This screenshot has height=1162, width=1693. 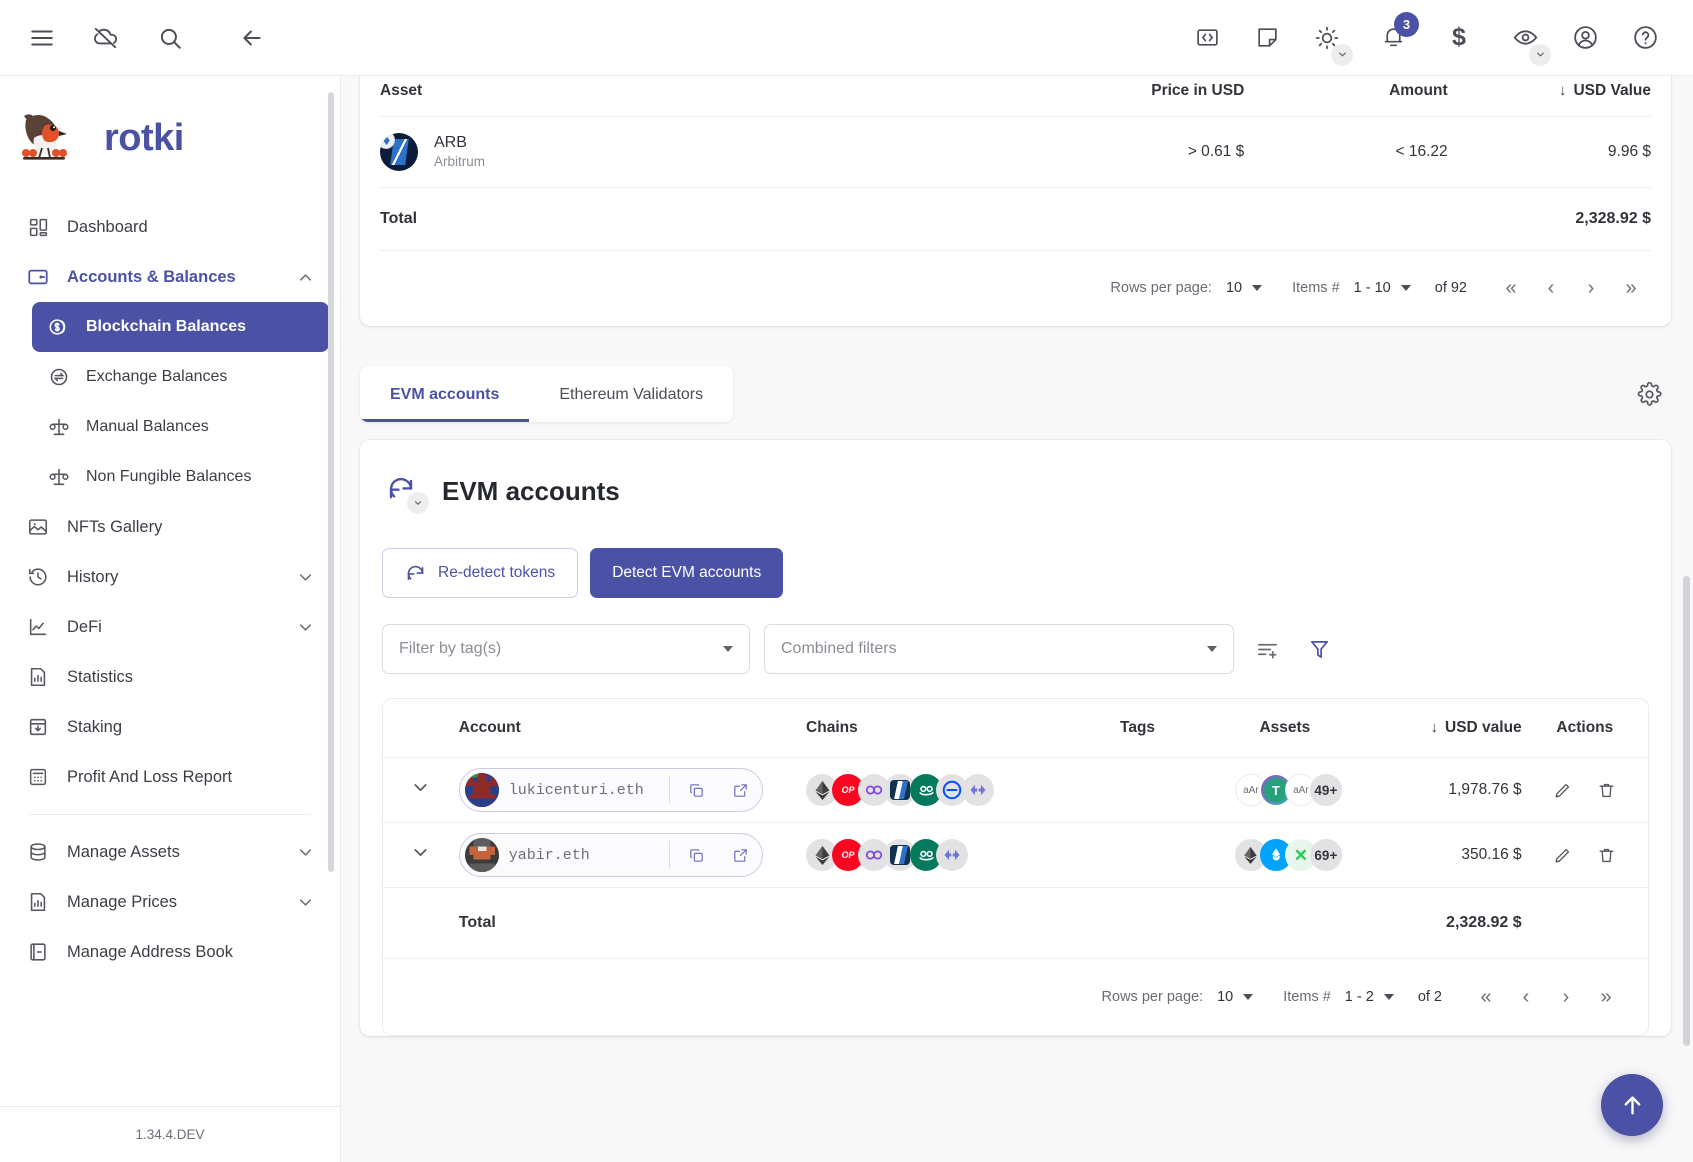 I want to click on chevron-up-icon, so click(x=305, y=277).